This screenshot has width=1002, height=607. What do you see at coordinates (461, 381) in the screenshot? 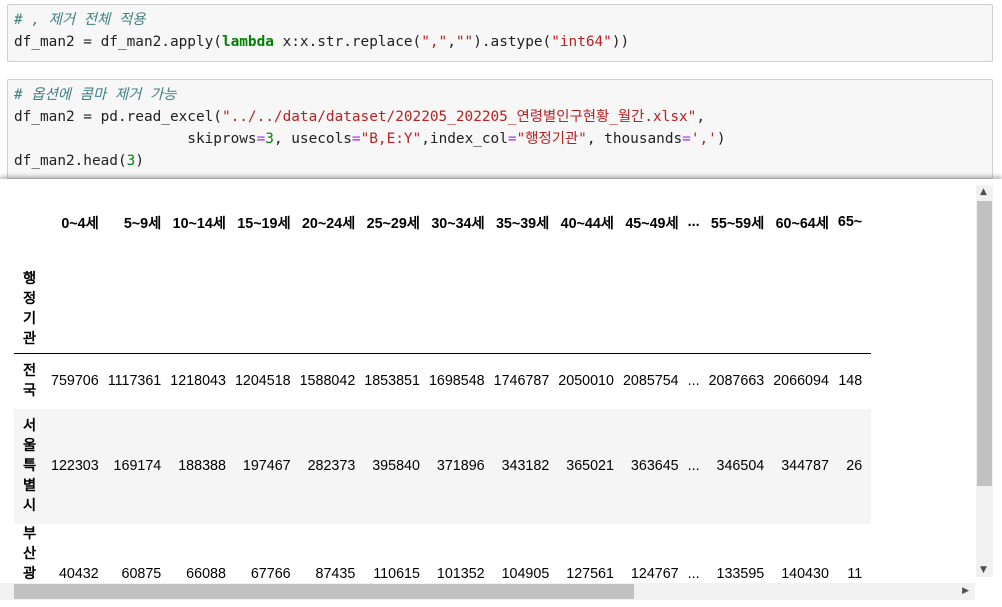
I see `table-cell: 1698548` at bounding box center [461, 381].